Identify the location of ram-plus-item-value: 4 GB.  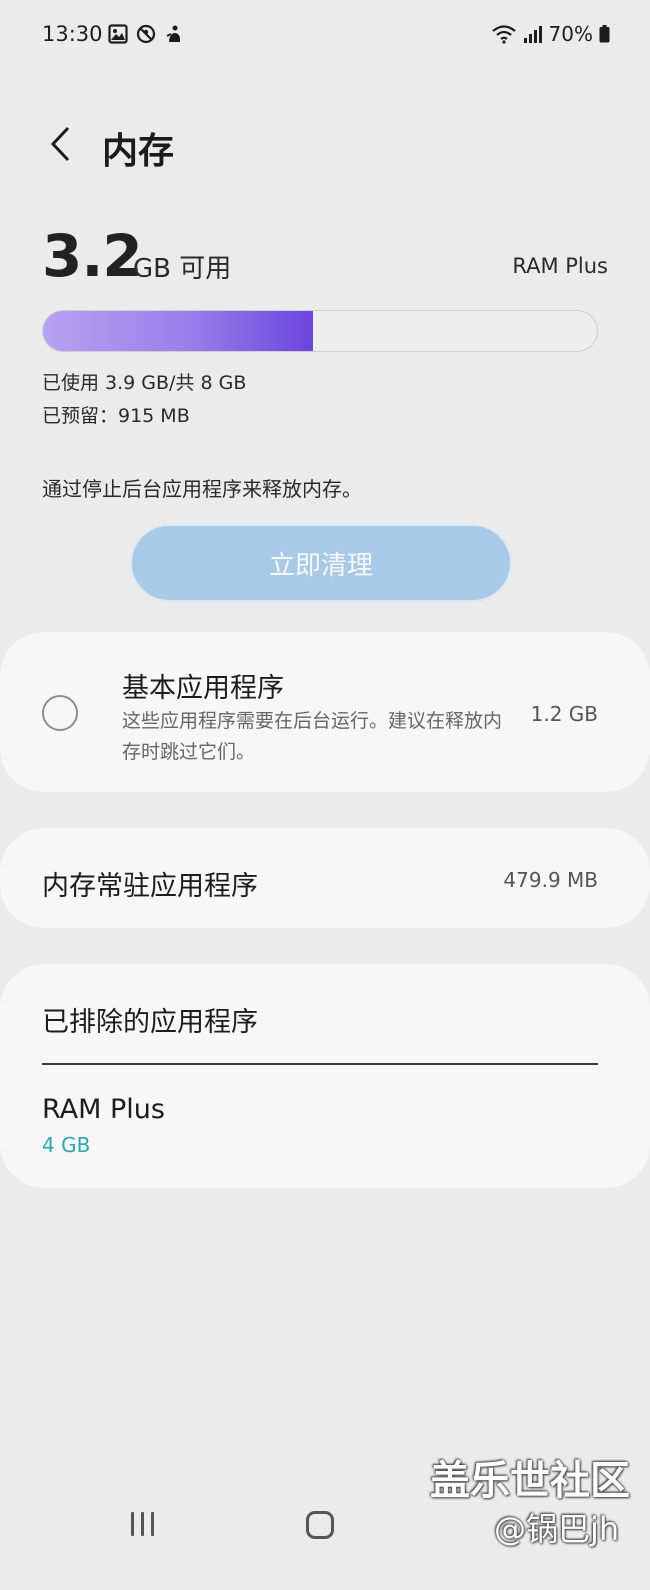
(66, 1145).